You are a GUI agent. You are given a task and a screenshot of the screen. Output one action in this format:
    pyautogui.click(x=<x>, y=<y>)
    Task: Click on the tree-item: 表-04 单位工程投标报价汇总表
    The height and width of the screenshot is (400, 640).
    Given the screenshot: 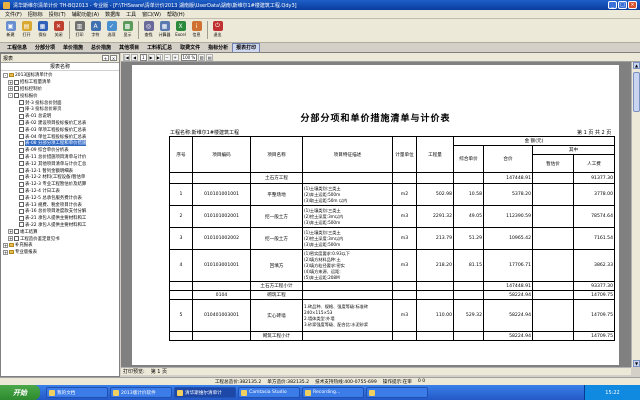 What is the action you would take?
    pyautogui.click(x=61, y=136)
    